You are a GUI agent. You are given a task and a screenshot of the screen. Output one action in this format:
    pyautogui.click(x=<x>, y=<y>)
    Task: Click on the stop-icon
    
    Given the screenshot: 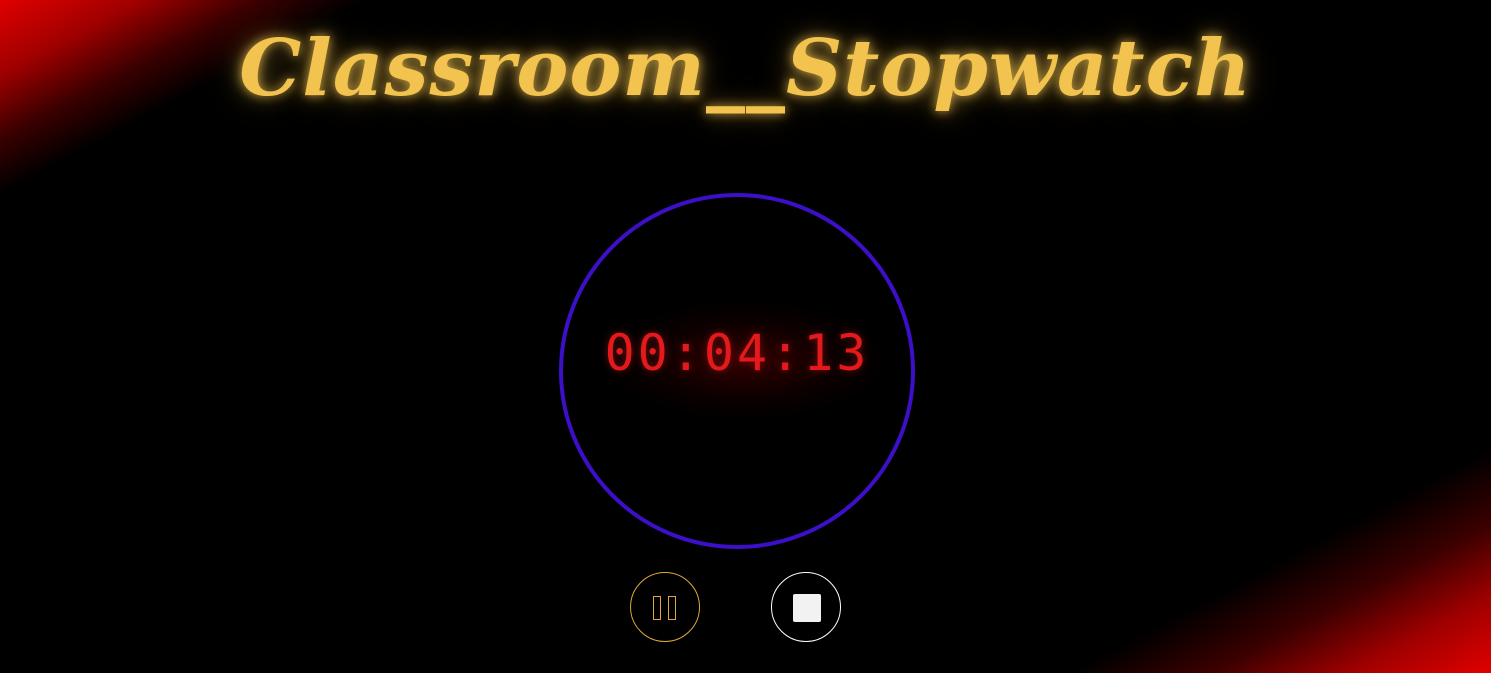 What is the action you would take?
    pyautogui.click(x=807, y=608)
    